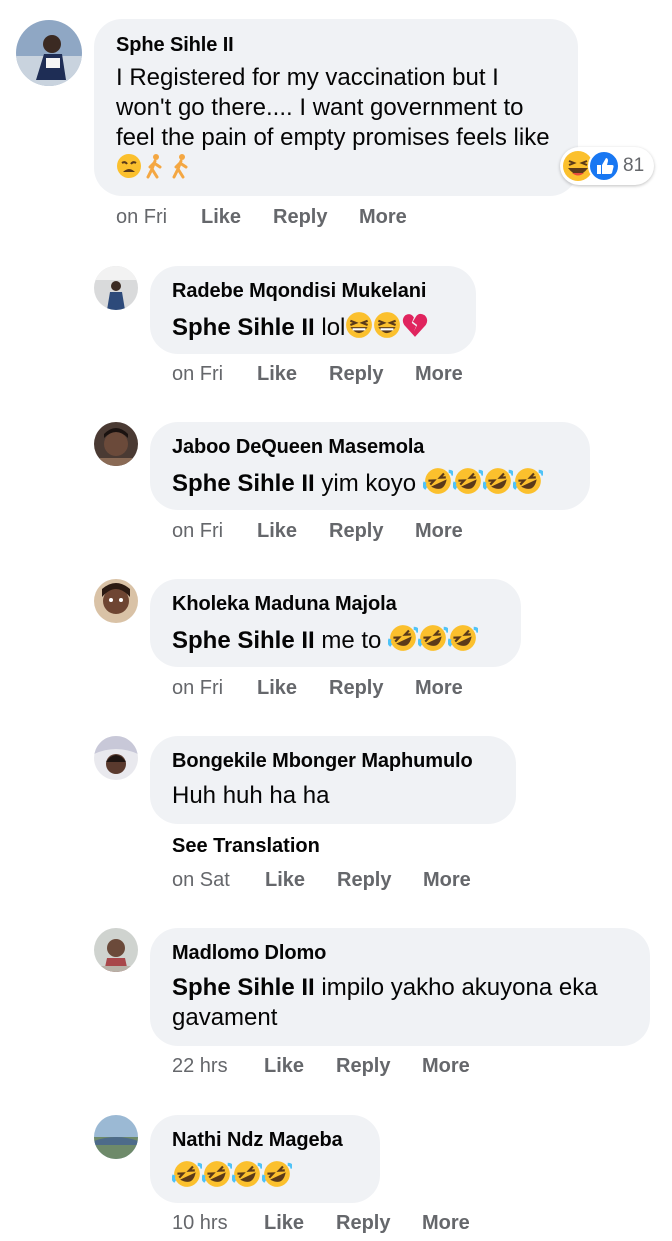  What do you see at coordinates (634, 165) in the screenshot?
I see `reactions-count: 81` at bounding box center [634, 165].